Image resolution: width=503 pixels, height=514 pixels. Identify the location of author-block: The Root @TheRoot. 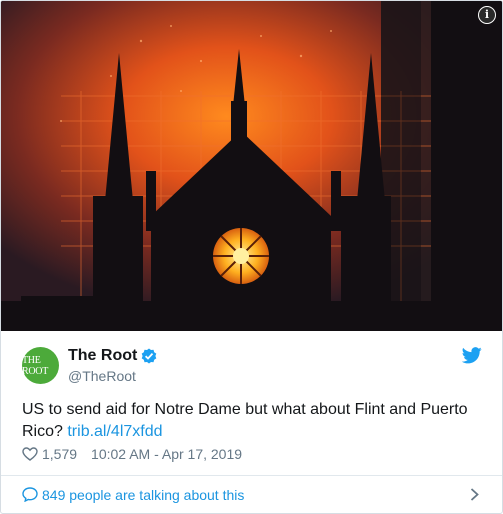
(112, 365).